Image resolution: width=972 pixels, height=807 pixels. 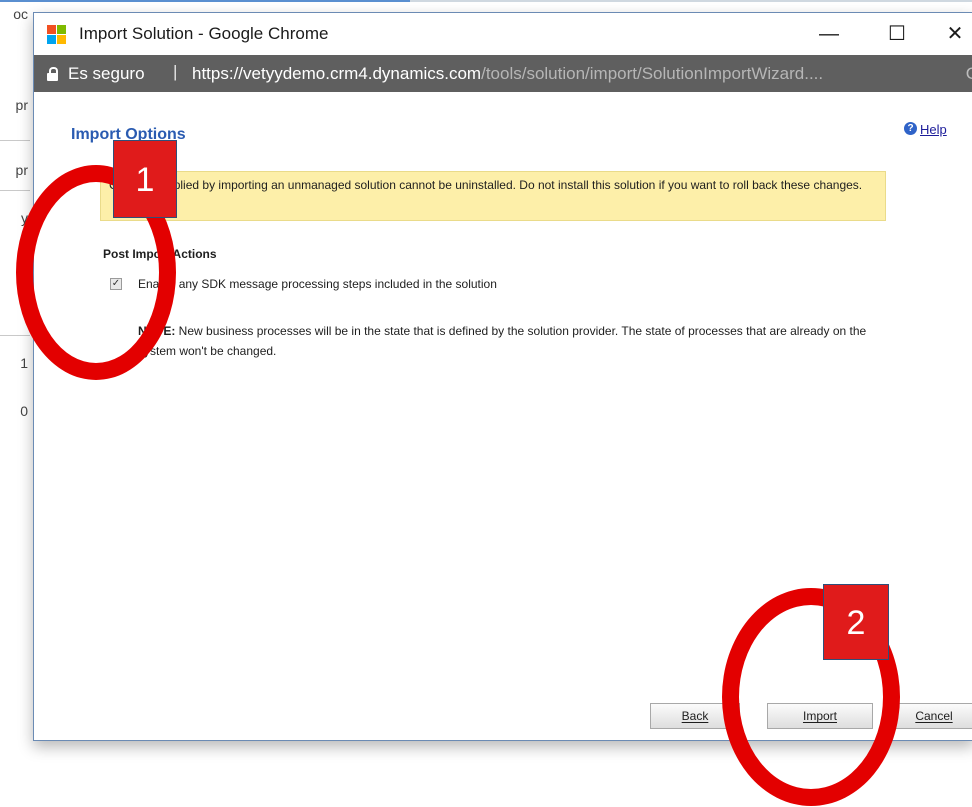 I want to click on background-text-fragment: oc, so click(x=20, y=14).